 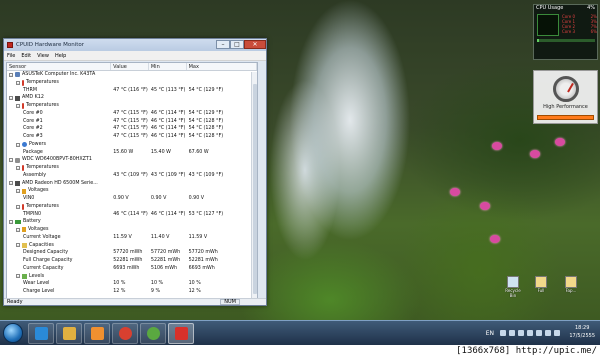 What do you see at coordinates (60, 56) in the screenshot?
I see `menu-help: Help` at bounding box center [60, 56].